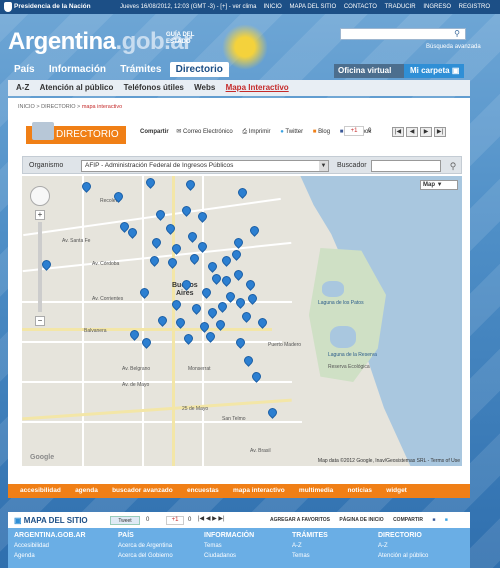  What do you see at coordinates (256, 132) in the screenshot?
I see `share-print: ⎙ Imprimir` at bounding box center [256, 132].